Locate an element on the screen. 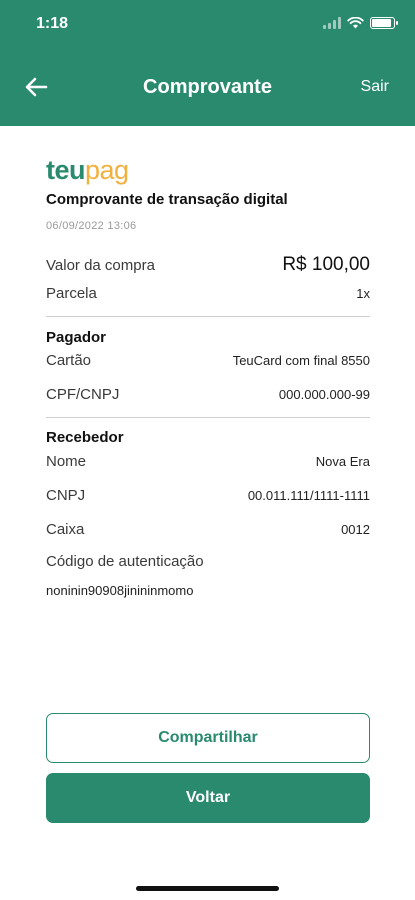 Image resolution: width=415 pixels, height=900 pixels. teupag-logo: teupag is located at coordinates (87, 170).